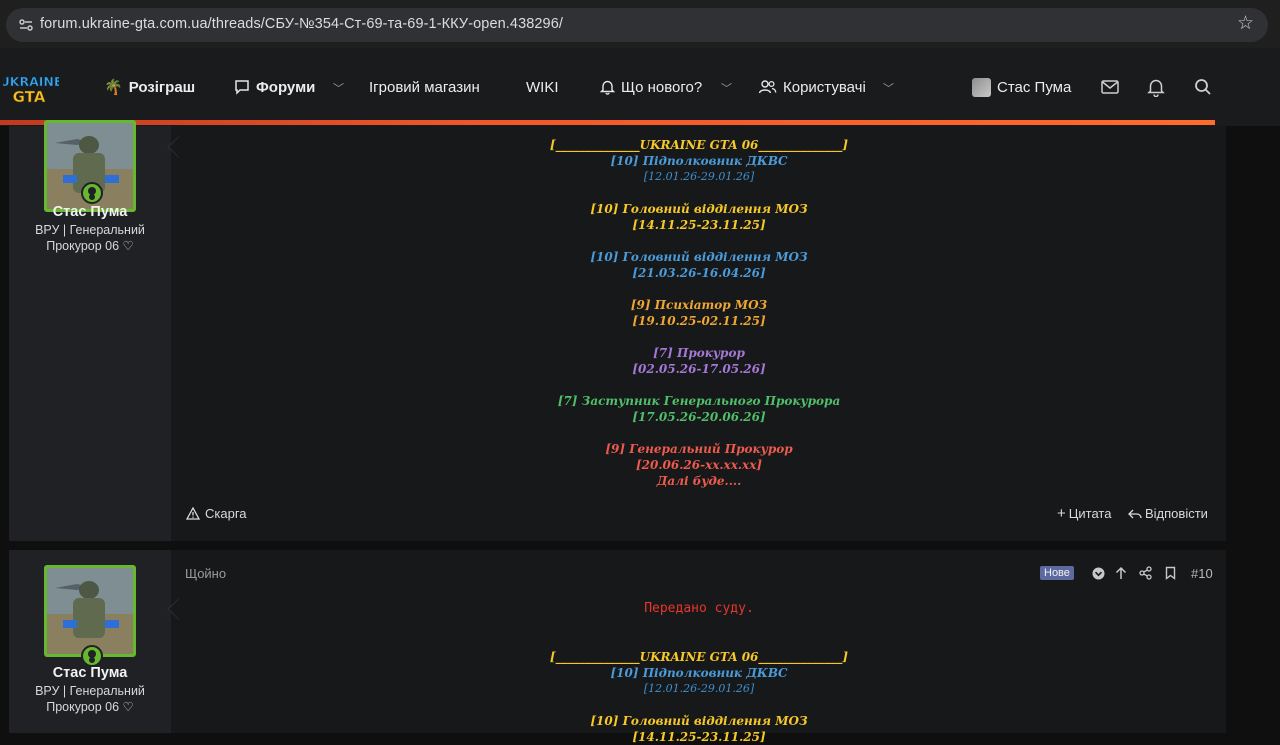 This screenshot has height=745, width=1280. I want to click on search-icon, so click(1203, 87).